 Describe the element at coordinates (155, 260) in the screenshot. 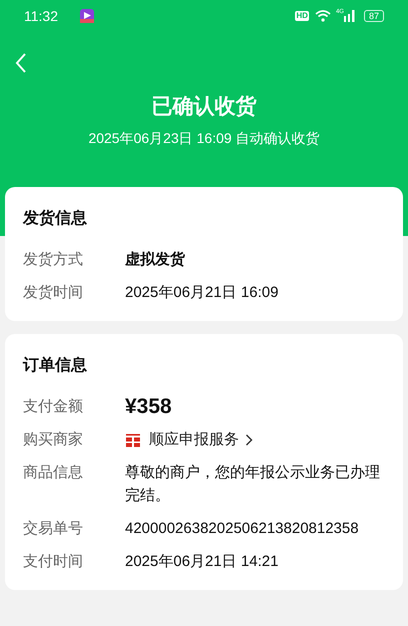

I see `field-value: 虚拟发货` at that location.